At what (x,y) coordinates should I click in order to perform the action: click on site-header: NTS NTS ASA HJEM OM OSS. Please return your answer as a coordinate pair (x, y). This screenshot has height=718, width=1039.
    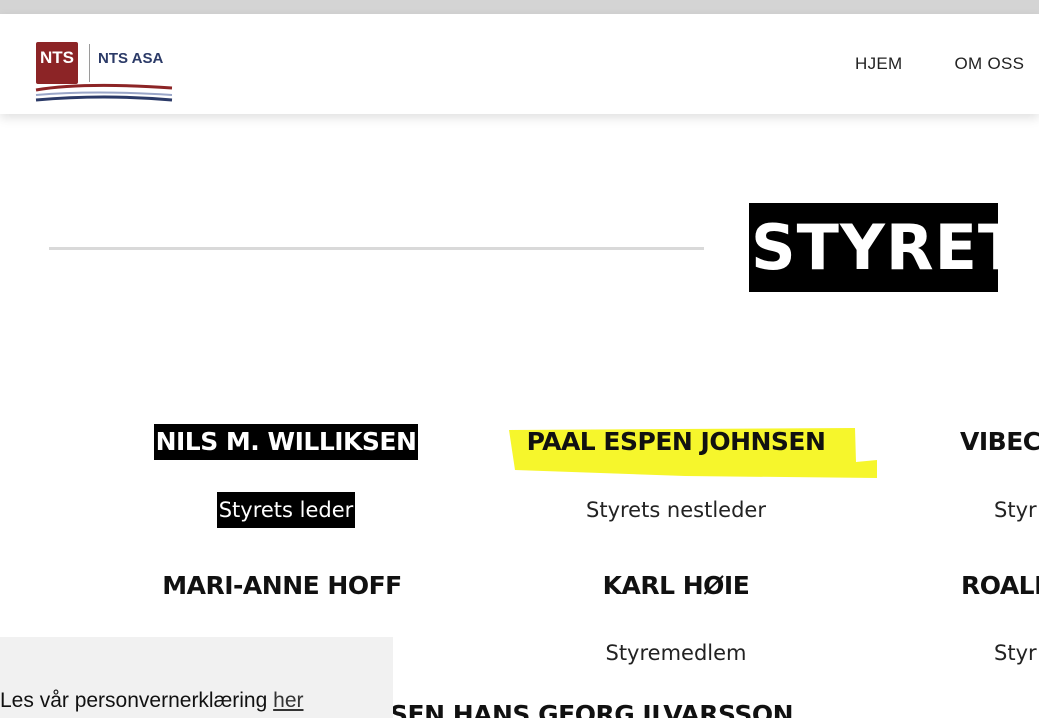
    Looking at the image, I should click on (519, 64).